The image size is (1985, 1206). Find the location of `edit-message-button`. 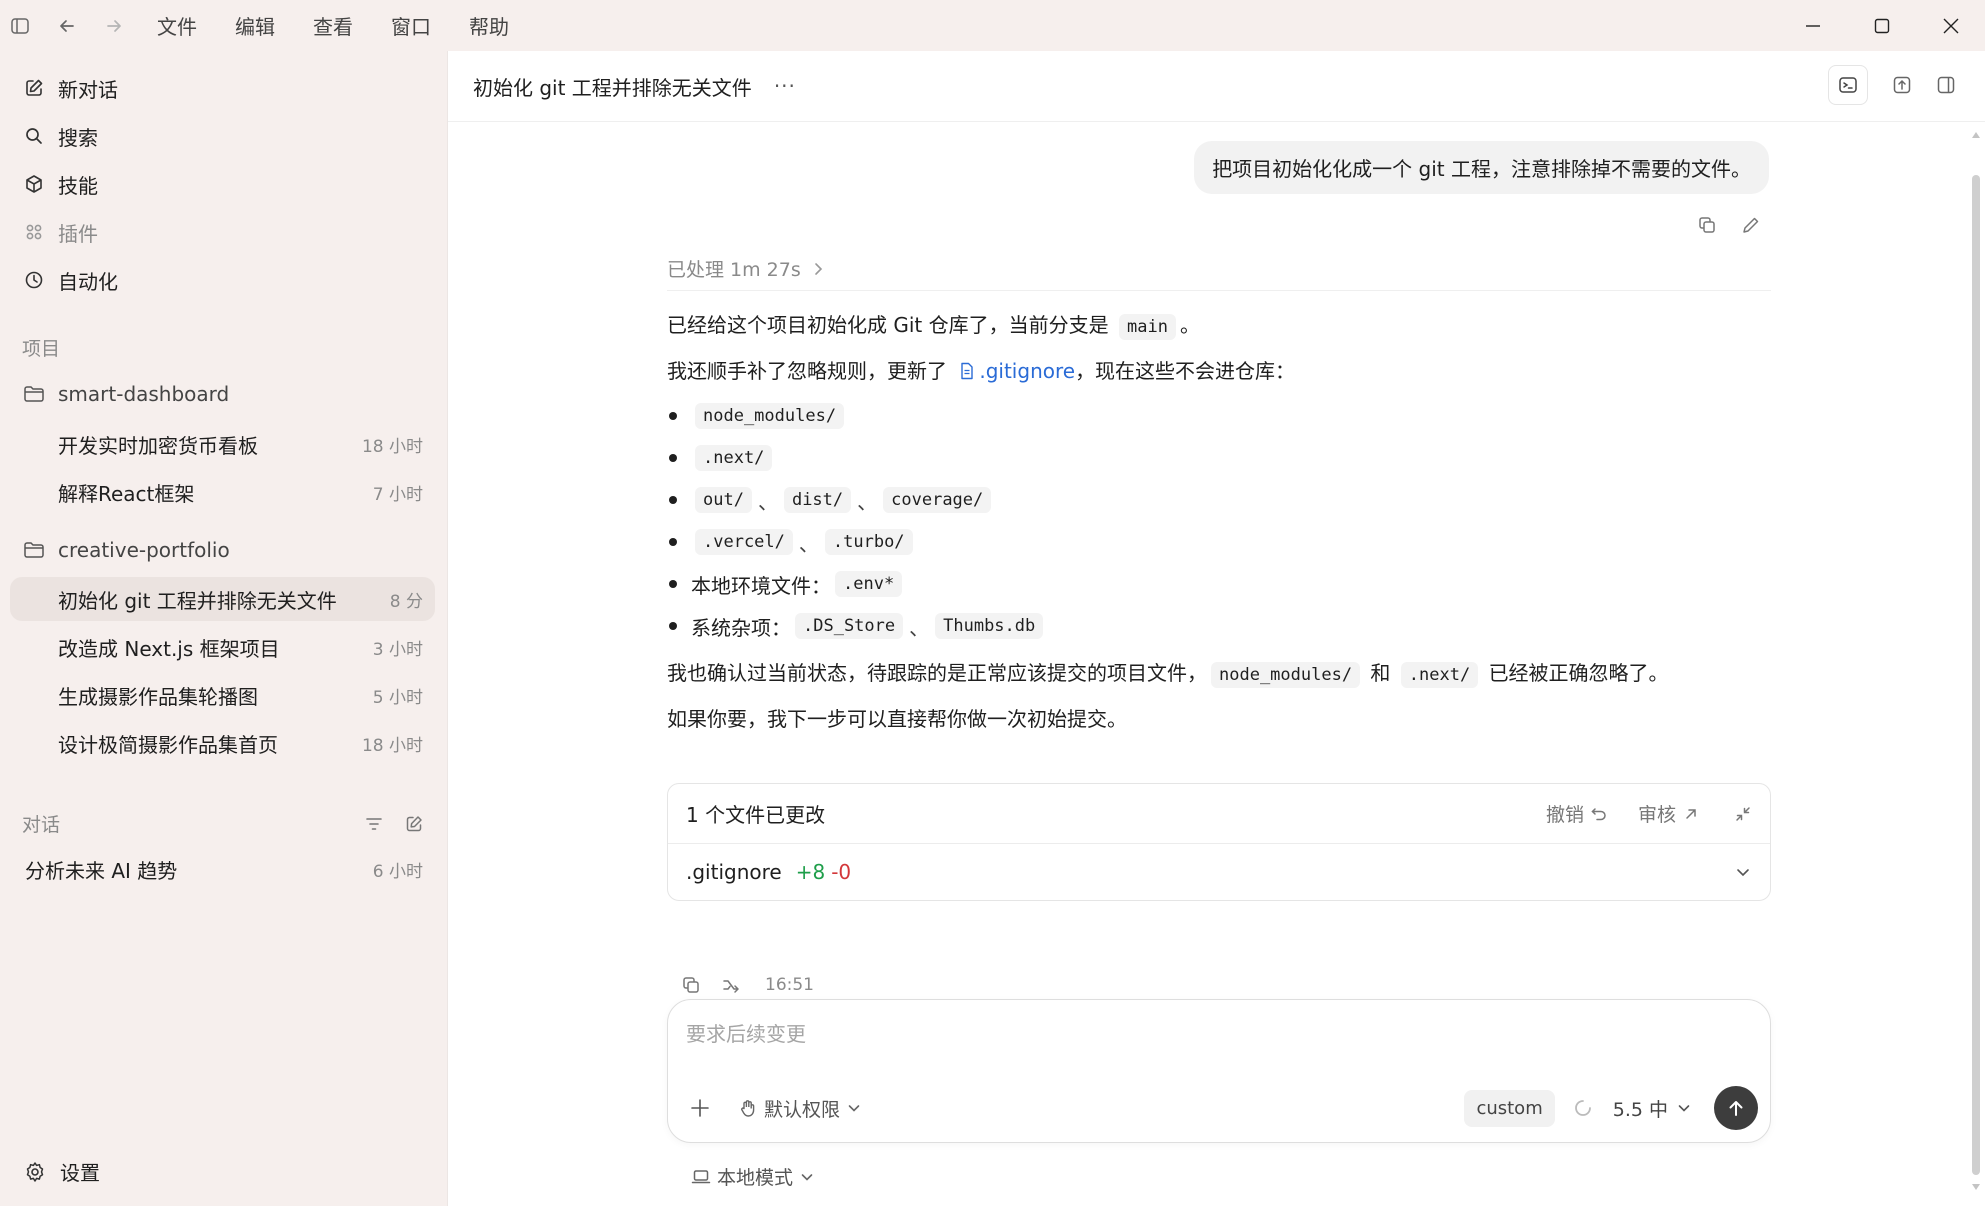

edit-message-button is located at coordinates (1751, 225).